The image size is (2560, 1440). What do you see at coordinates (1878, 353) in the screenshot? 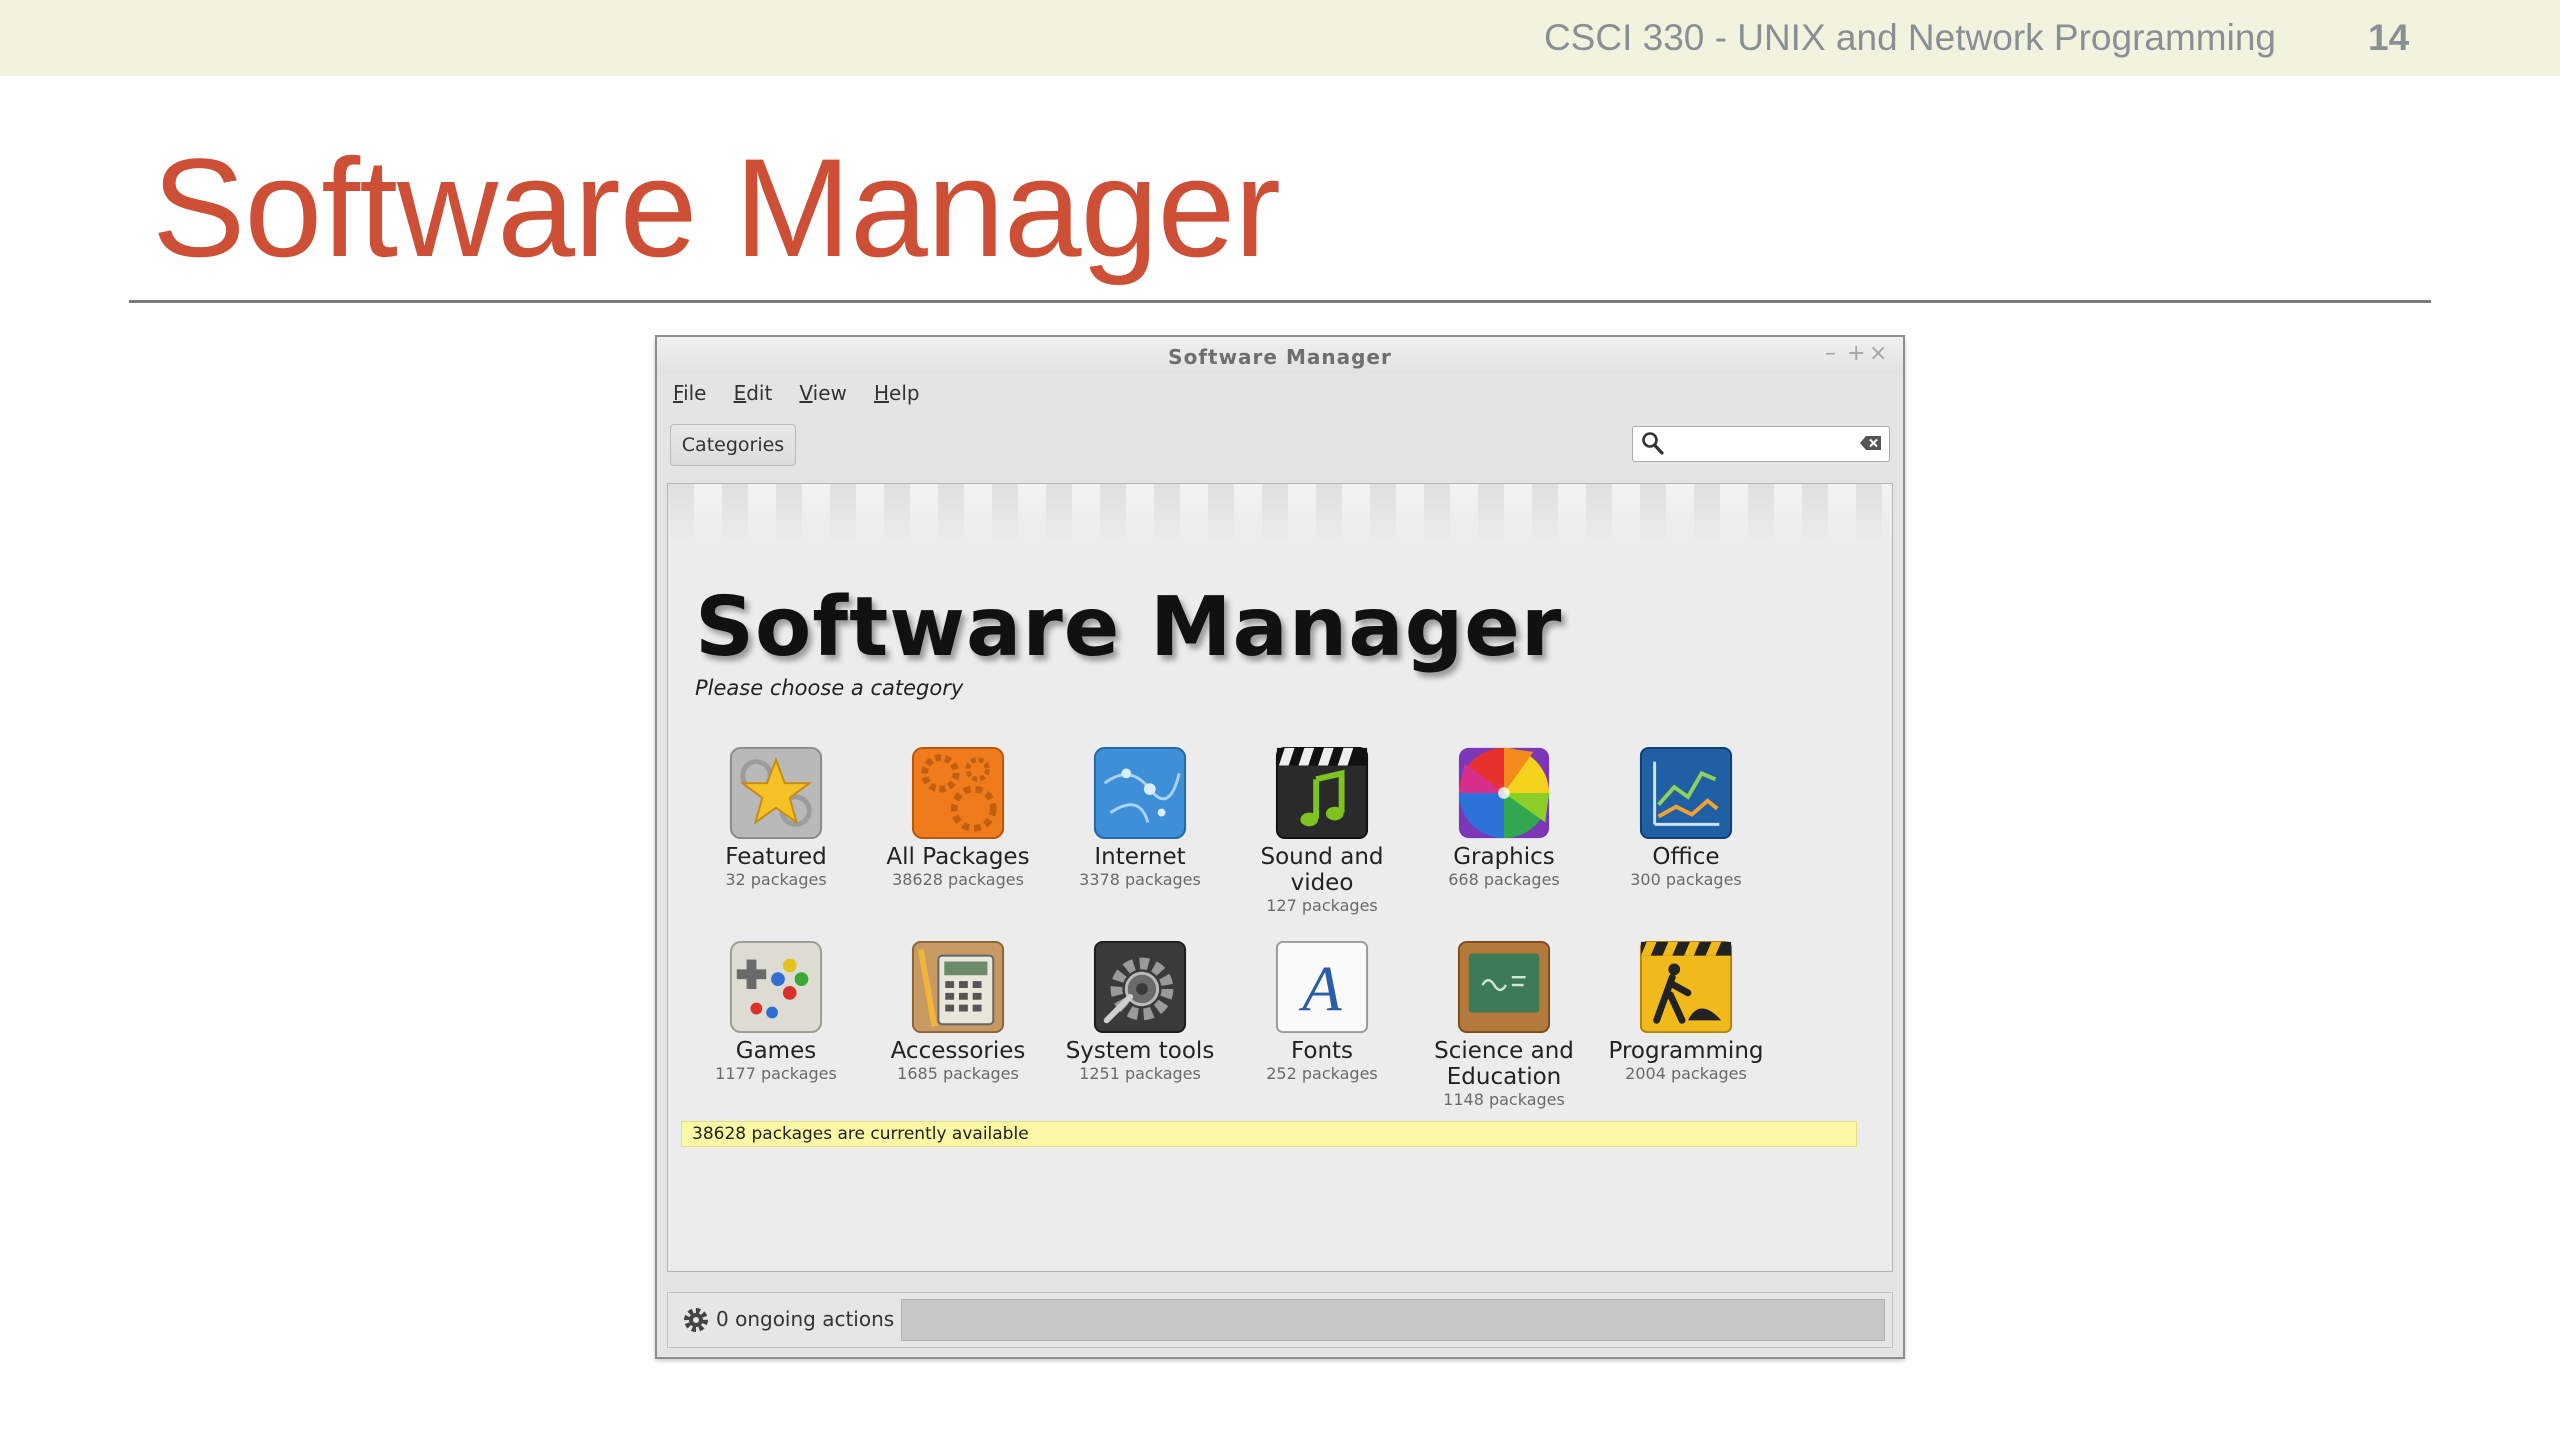
I see `close-button: ×` at bounding box center [1878, 353].